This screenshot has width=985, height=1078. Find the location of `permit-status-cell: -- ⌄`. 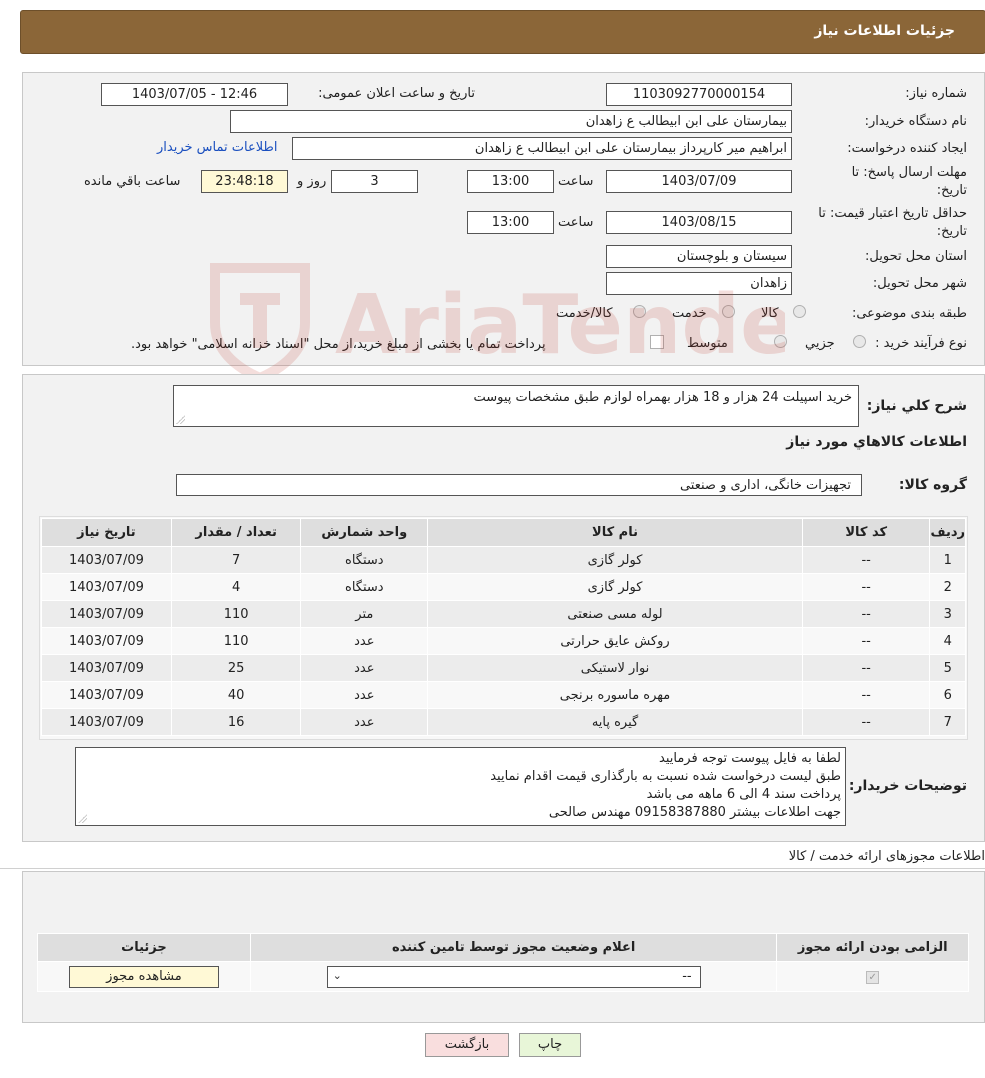

permit-status-cell: -- ⌄ is located at coordinates (513, 976).